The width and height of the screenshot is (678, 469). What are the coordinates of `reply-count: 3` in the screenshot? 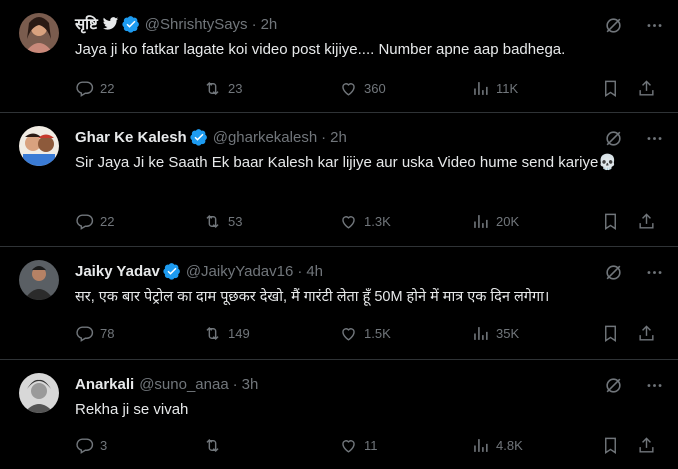 It's located at (104, 445).